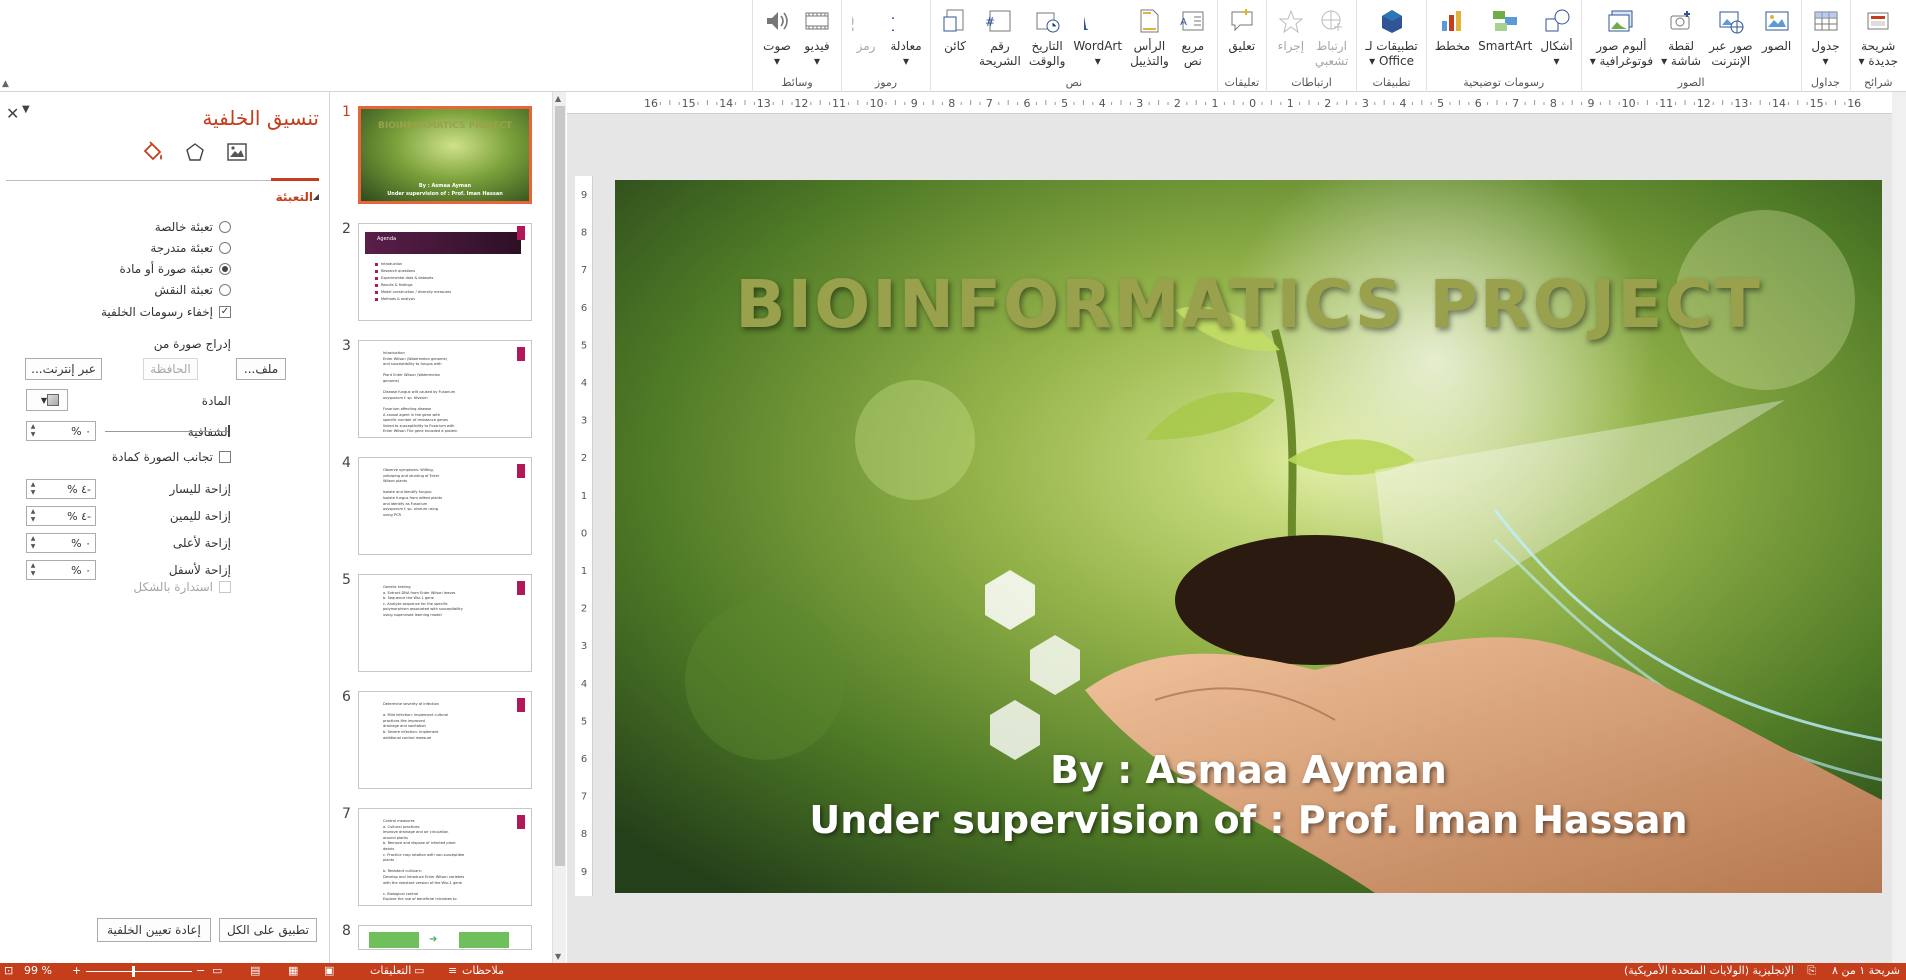  I want to click on slide-number-button: # رقم الشريحة, so click(1000, 37).